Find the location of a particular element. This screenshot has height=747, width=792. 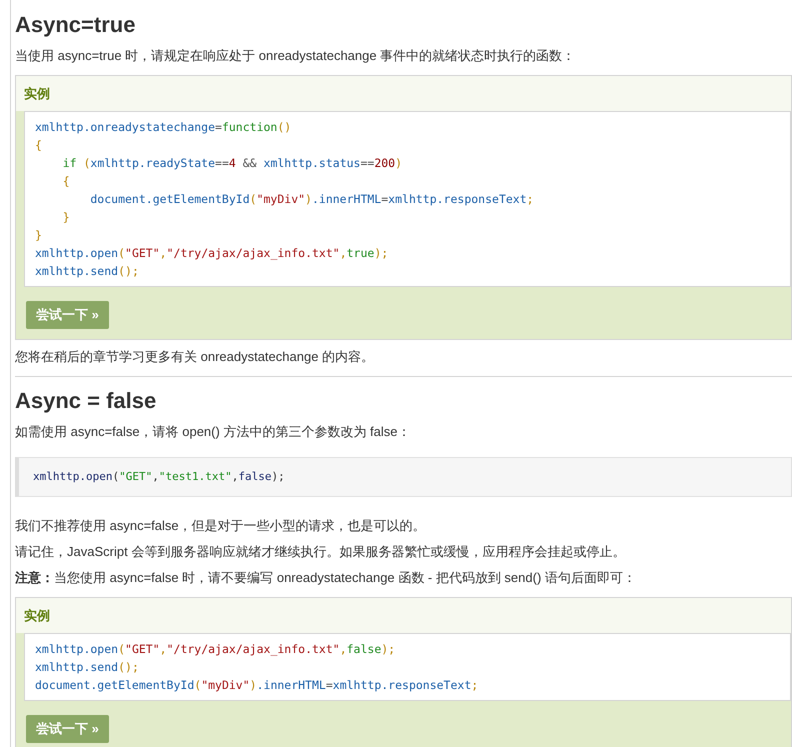

paragraph: 注意：当您使用 async=false 时，请不要编写 onreadystatechange 函数 - 把代码放到 send() 语句后面即可： is located at coordinates (326, 578).